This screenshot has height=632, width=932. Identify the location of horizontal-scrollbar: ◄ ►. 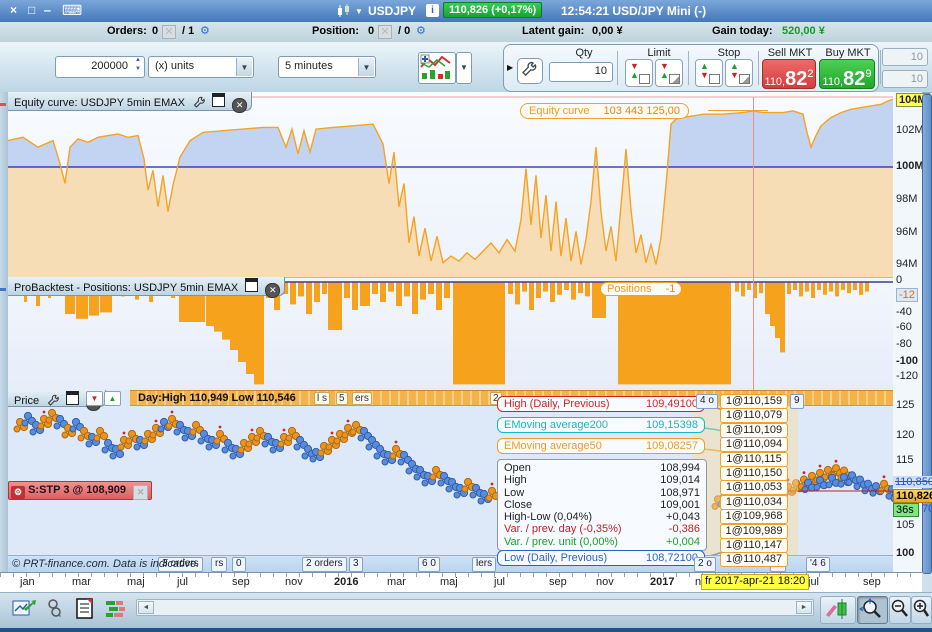
(475, 607).